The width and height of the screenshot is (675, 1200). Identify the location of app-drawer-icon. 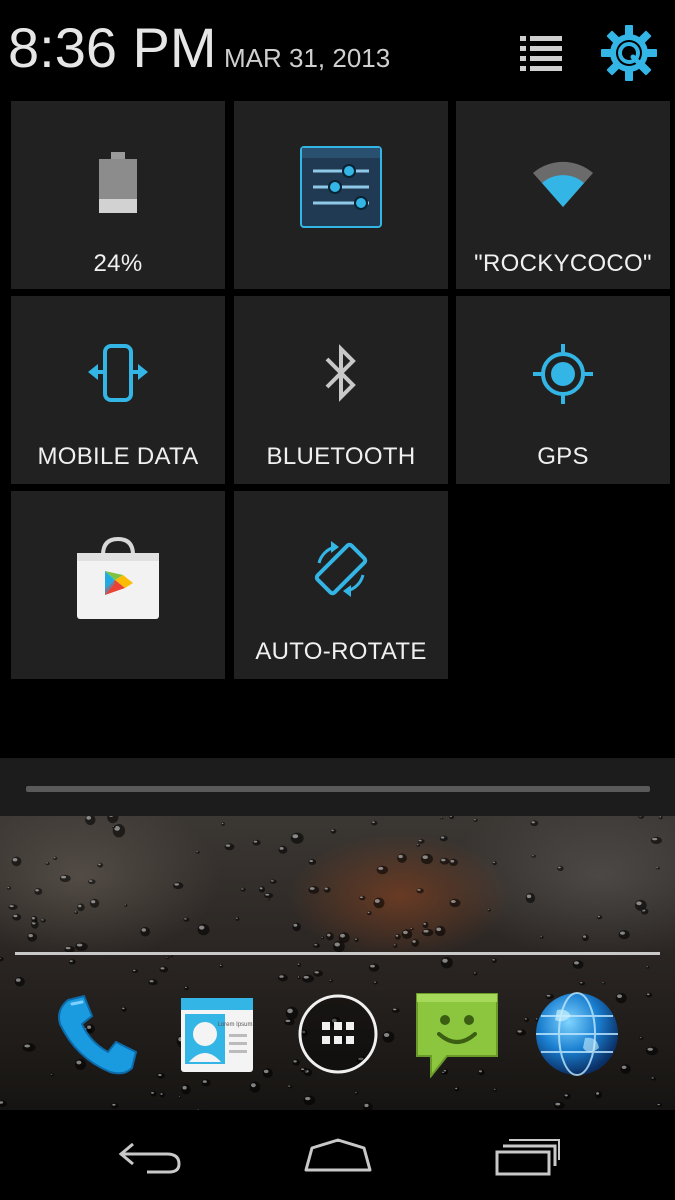
(338, 1034).